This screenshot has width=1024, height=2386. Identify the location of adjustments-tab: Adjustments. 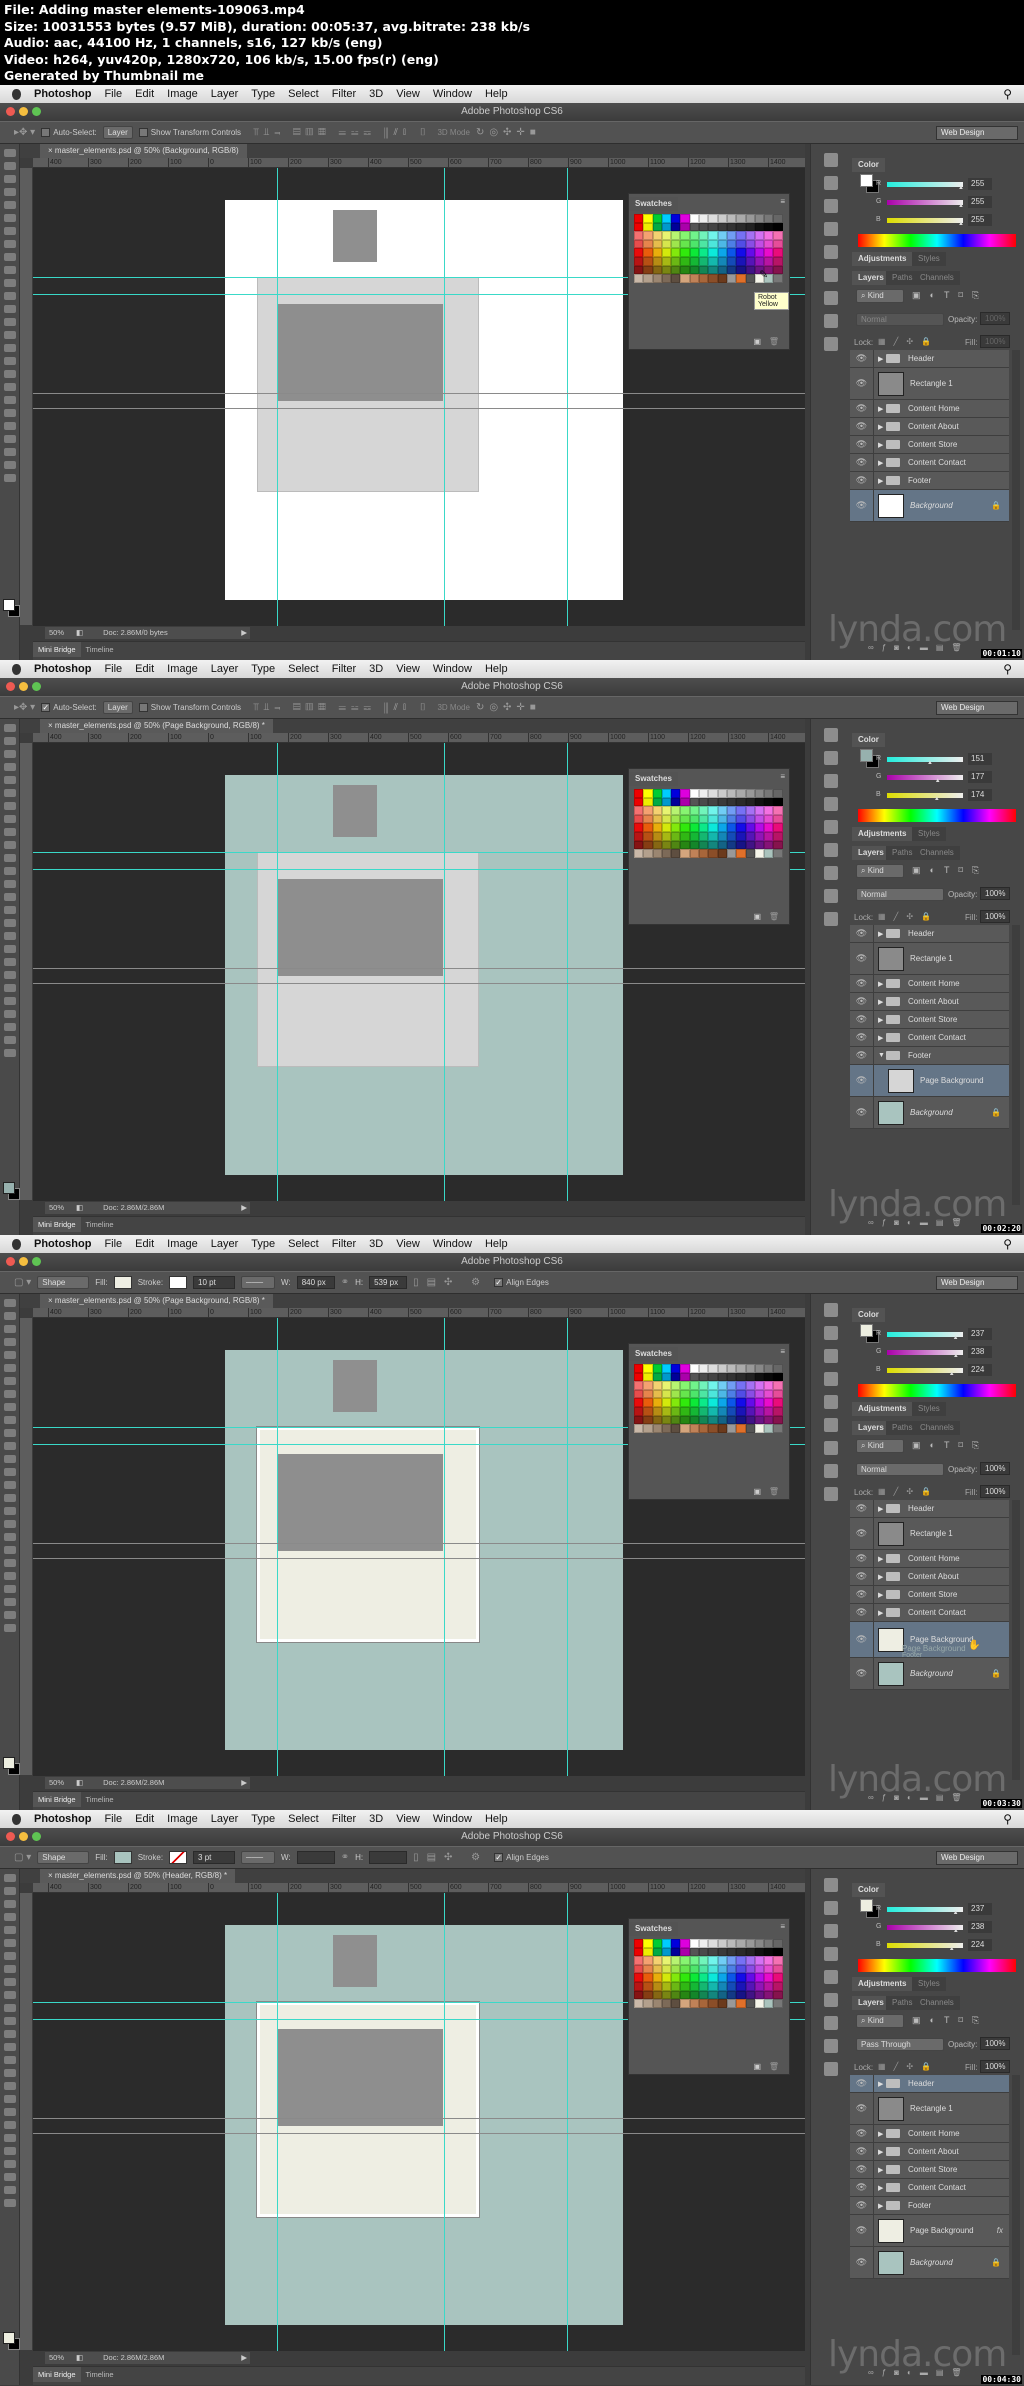
(882, 259).